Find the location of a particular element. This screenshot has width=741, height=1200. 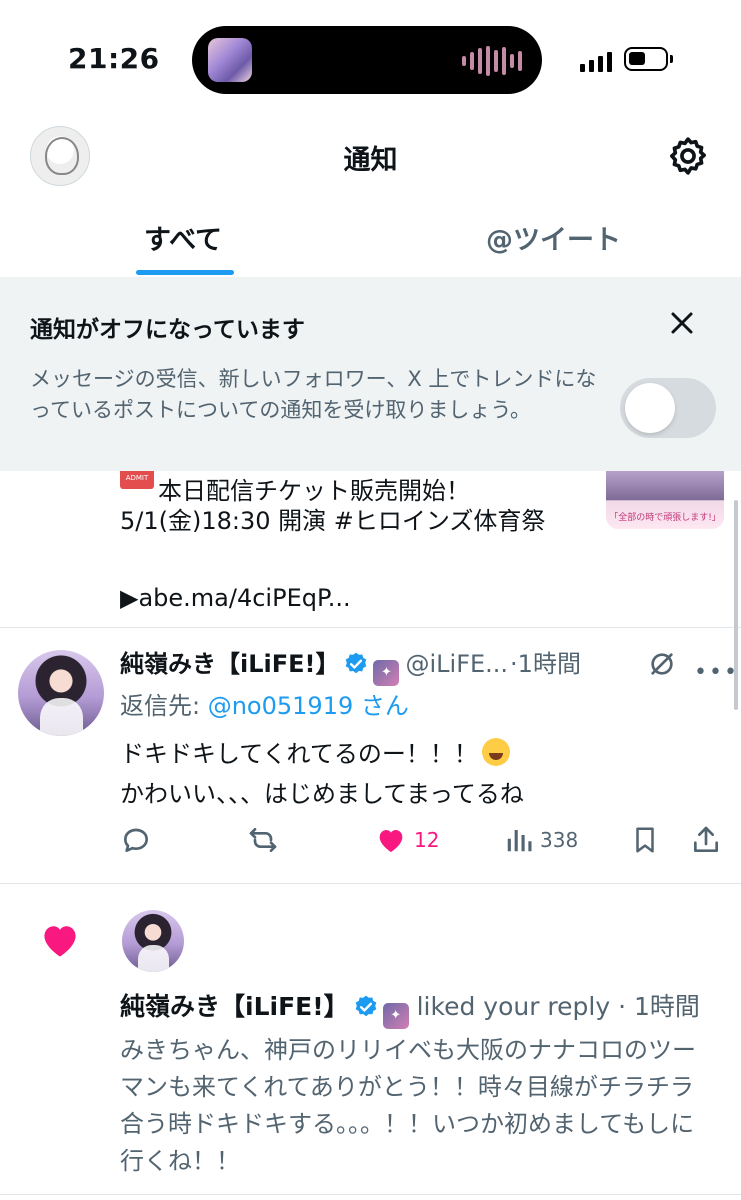

notifications-toggle is located at coordinates (668, 408).